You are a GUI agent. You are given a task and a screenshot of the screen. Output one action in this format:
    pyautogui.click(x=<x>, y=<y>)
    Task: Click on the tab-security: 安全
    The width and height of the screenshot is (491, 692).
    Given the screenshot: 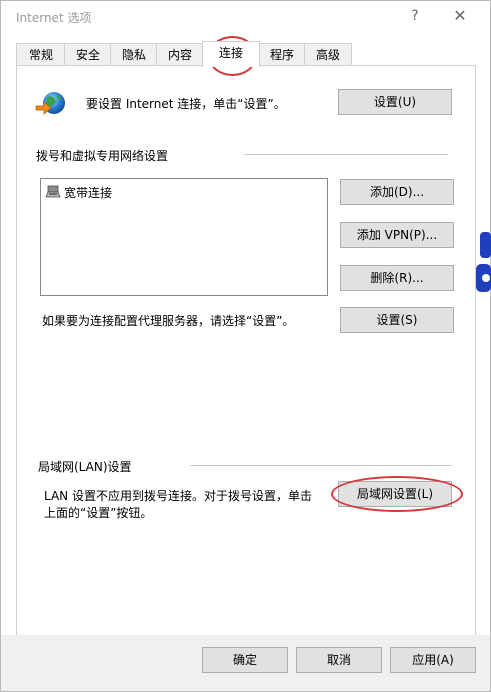 What is the action you would take?
    pyautogui.click(x=88, y=54)
    